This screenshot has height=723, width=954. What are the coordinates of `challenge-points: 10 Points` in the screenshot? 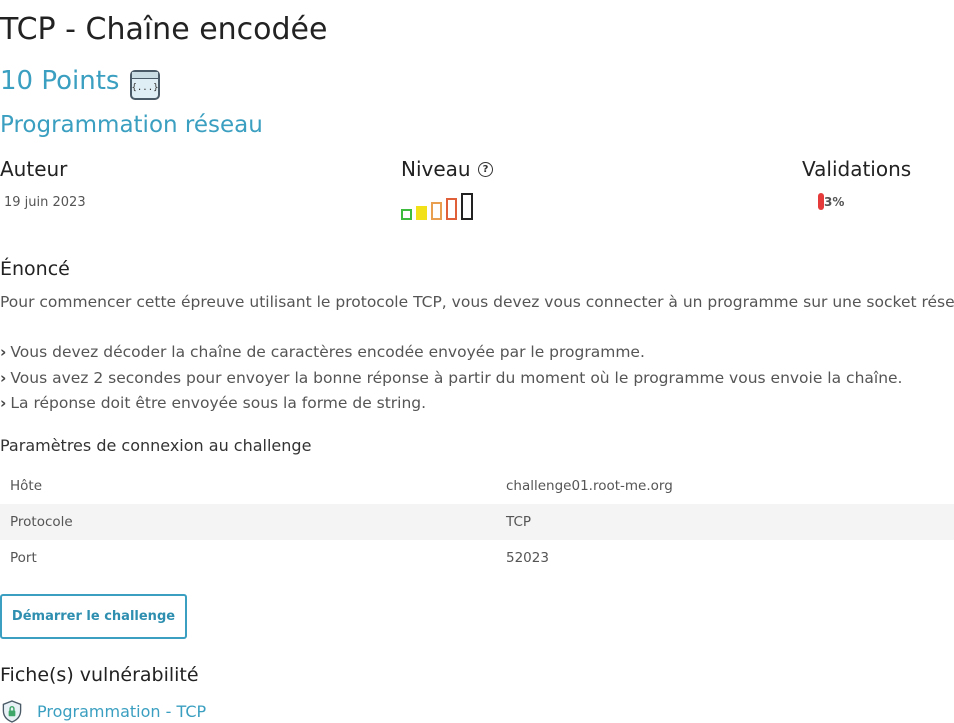 It's located at (60, 81).